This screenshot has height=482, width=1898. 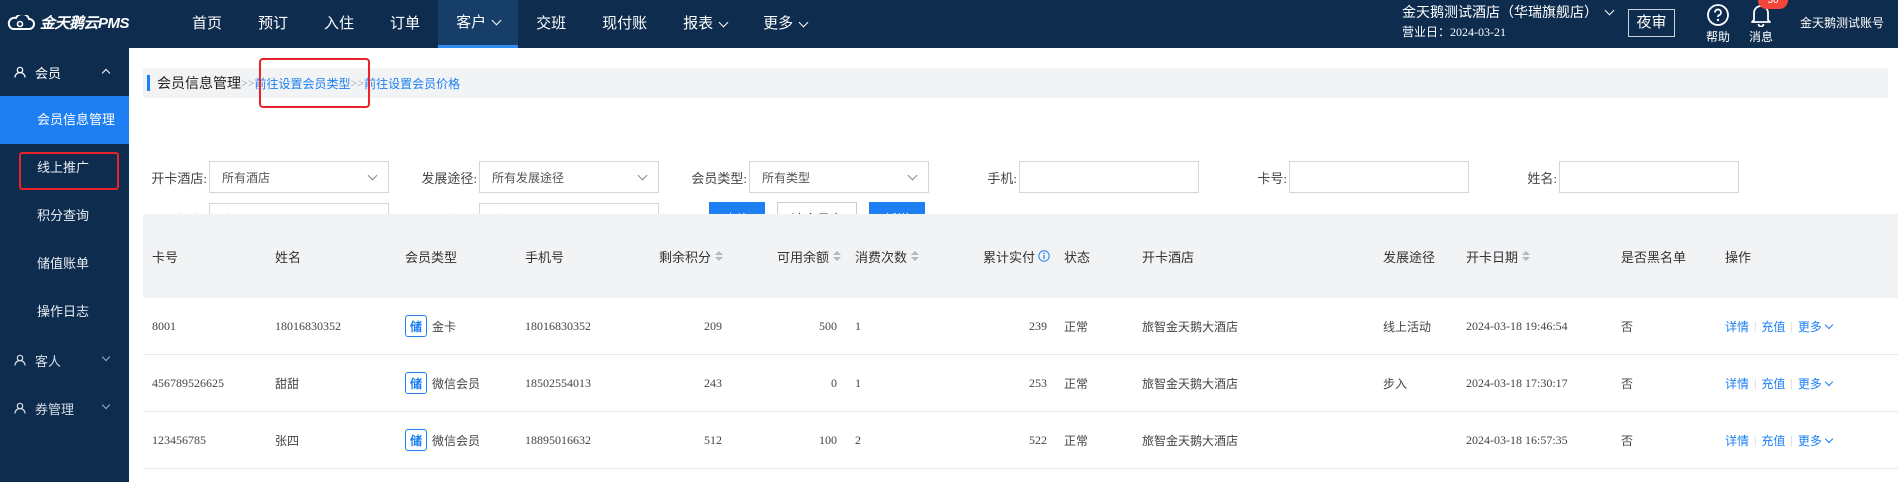 What do you see at coordinates (624, 24) in the screenshot?
I see `nav-cash-account: 现付账` at bounding box center [624, 24].